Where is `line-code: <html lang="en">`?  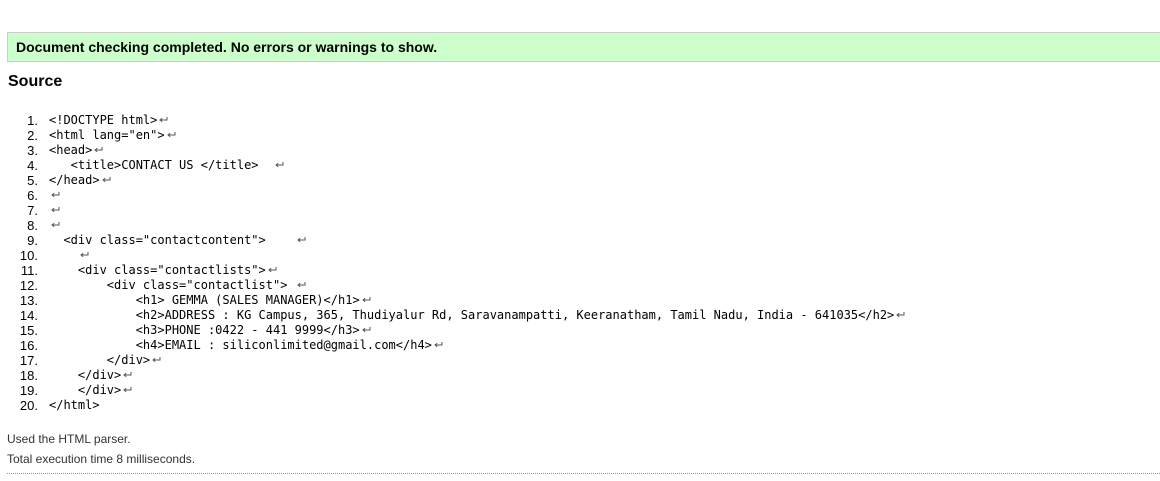
line-code: <html lang="en"> is located at coordinates (107, 135).